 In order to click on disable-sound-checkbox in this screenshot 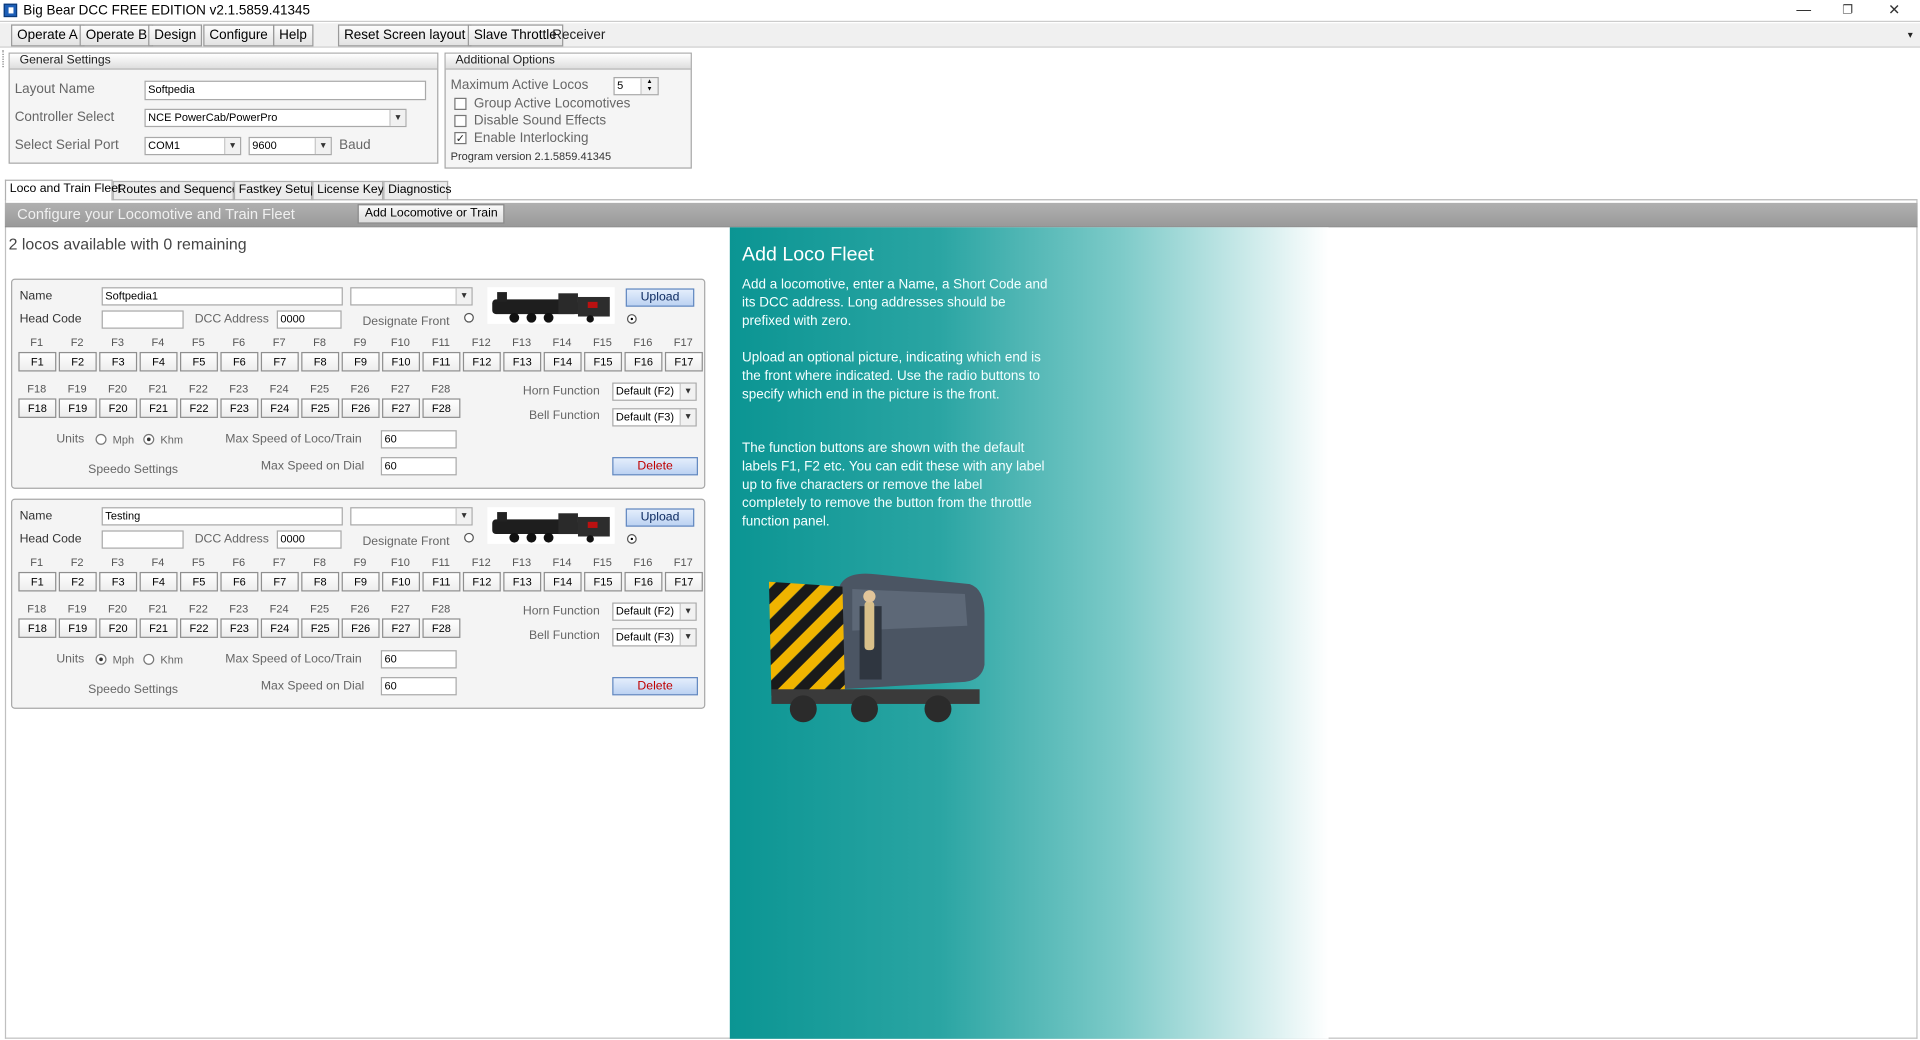, I will do `click(460, 121)`.